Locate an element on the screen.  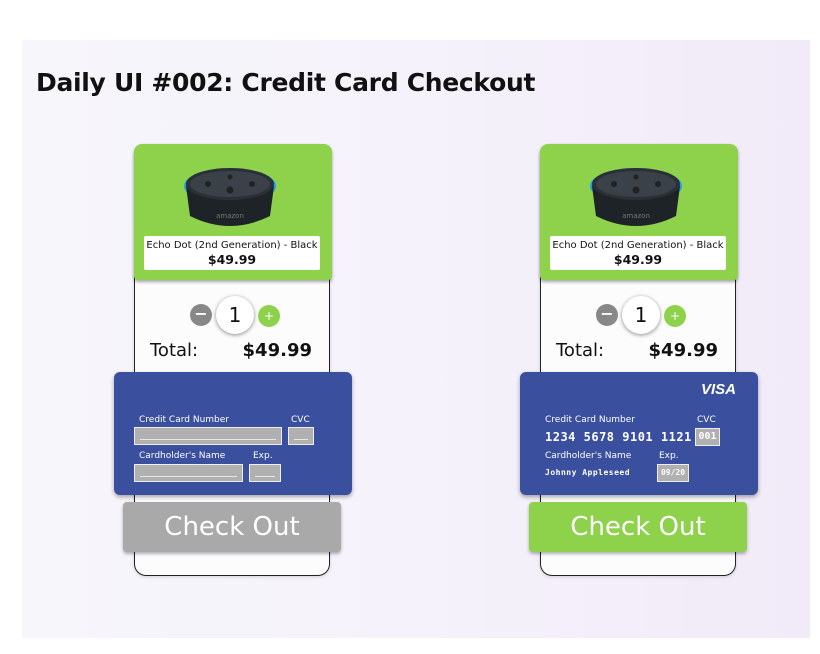
page-title: Daily UI #002: Credit Card Checkout is located at coordinates (286, 82).